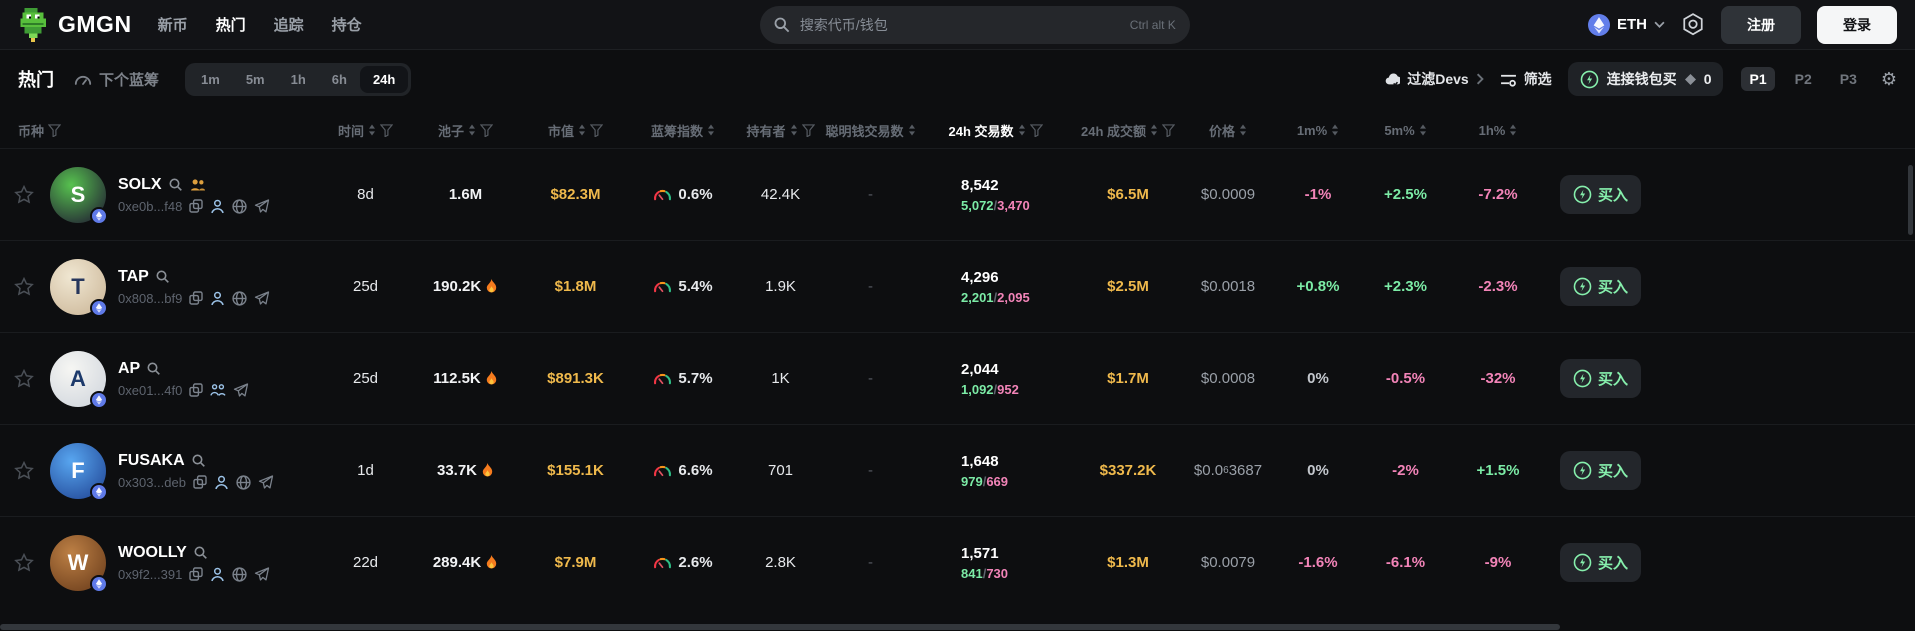 The width and height of the screenshot is (1915, 631). What do you see at coordinates (140, 185) in the screenshot?
I see `token-symbol: SOLX` at bounding box center [140, 185].